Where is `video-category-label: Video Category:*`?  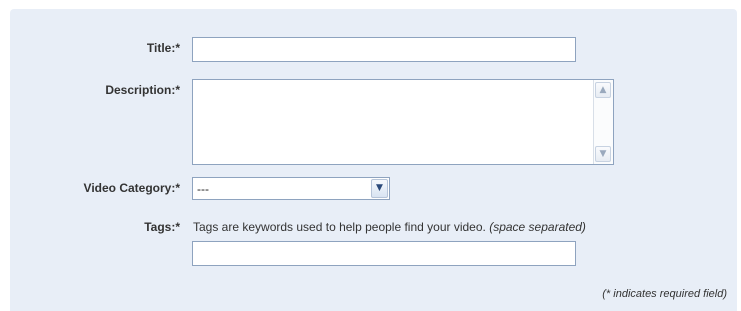
video-category-label: Video Category:* is located at coordinates (131, 188).